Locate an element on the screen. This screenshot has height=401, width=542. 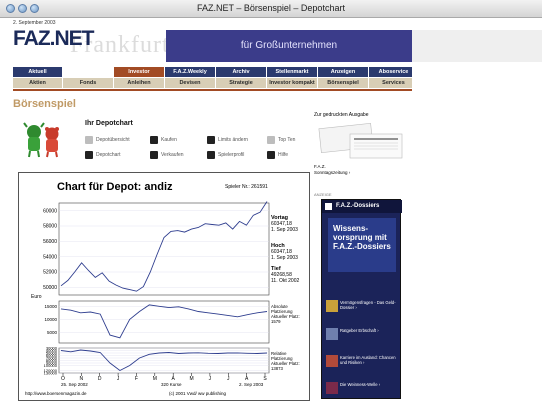
nav-divider is located at coordinates (216, 90).